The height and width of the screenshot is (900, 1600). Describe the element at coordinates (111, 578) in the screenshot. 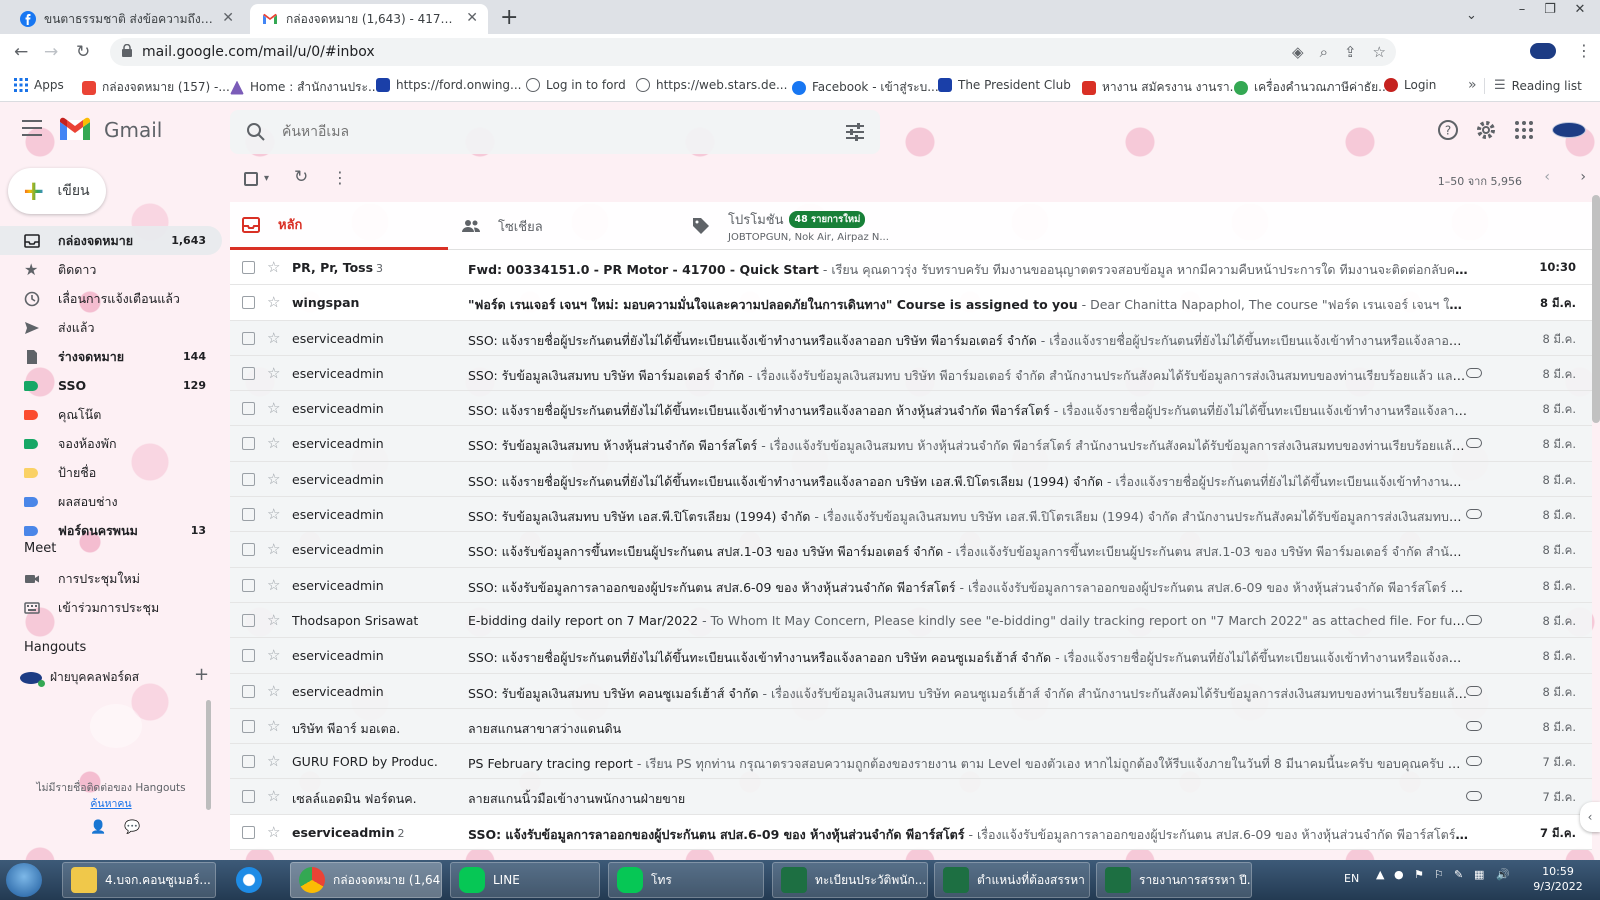

I see `meet-new-meeting: การประชุมใหม่` at that location.